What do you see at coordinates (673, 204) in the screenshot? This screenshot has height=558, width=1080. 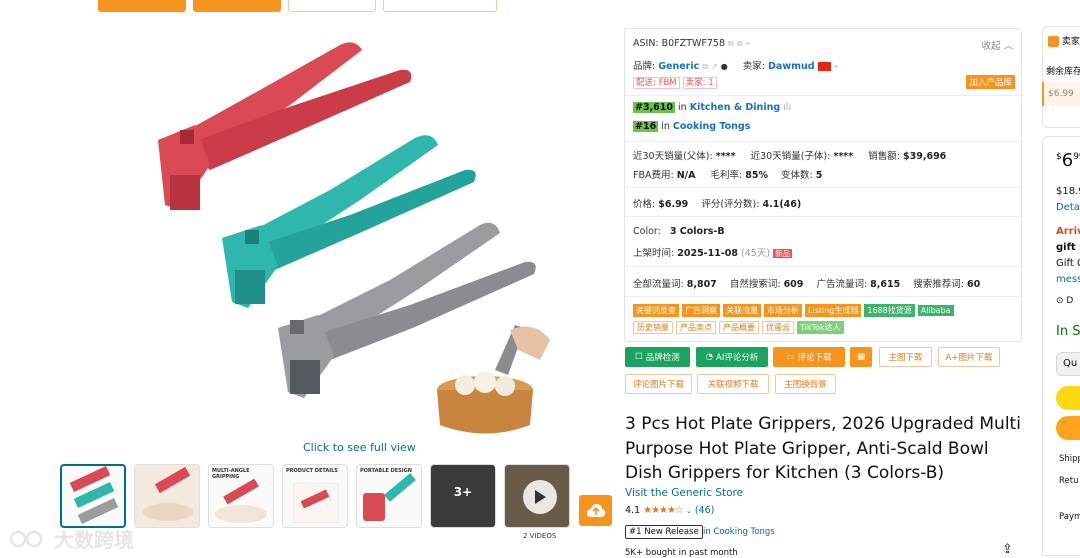 I see `price-value: $6.99` at bounding box center [673, 204].